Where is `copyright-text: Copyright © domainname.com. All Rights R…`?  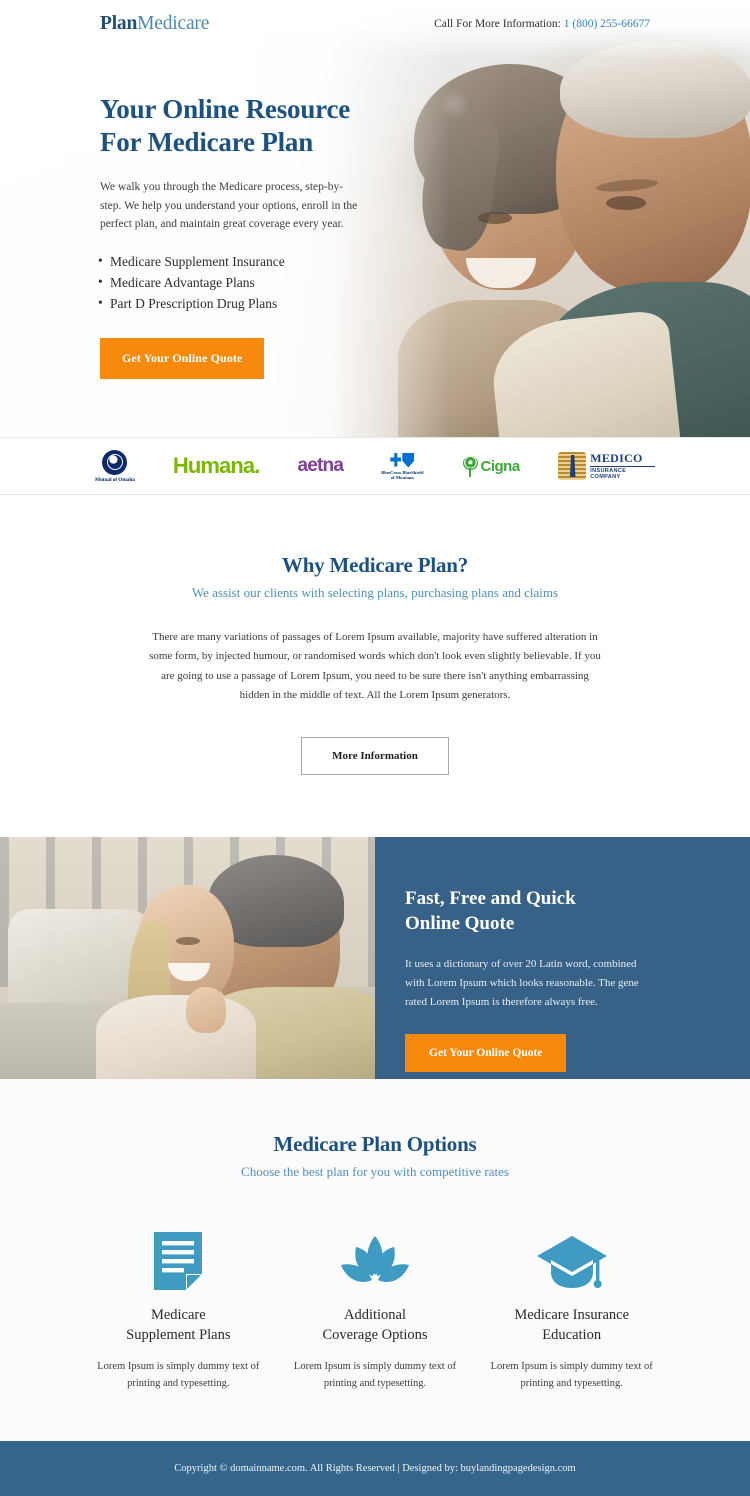
copyright-text: Copyright © domainname.com. All Rights R… is located at coordinates (375, 1468).